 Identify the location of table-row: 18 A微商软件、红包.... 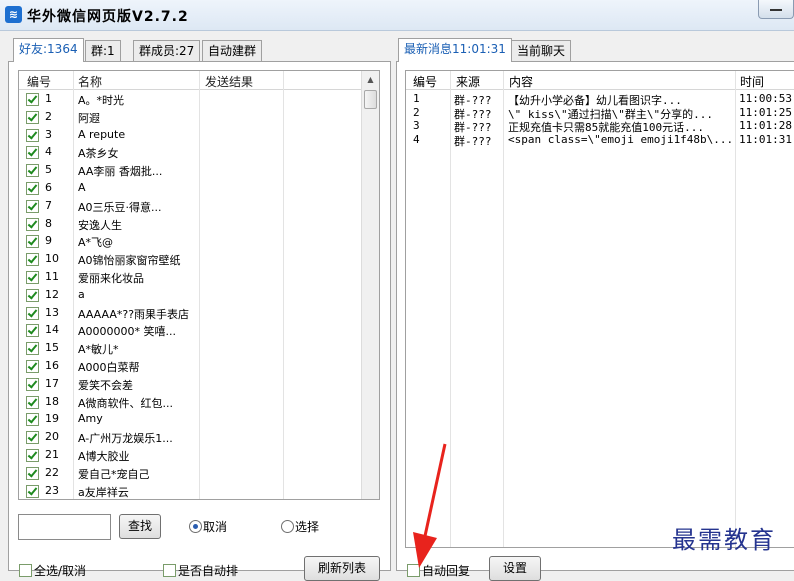
(199, 402).